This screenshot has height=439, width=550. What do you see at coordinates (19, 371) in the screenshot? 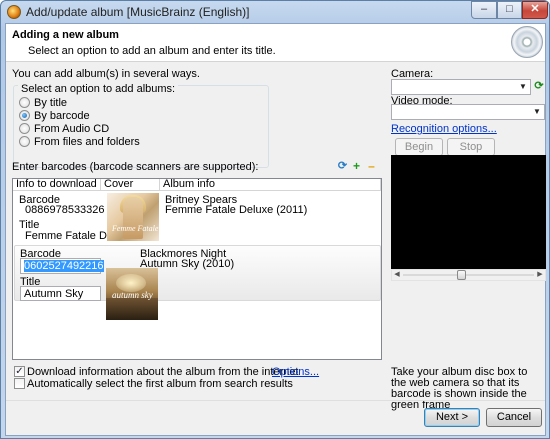
I see `download-info-checkbox: ✓` at bounding box center [19, 371].